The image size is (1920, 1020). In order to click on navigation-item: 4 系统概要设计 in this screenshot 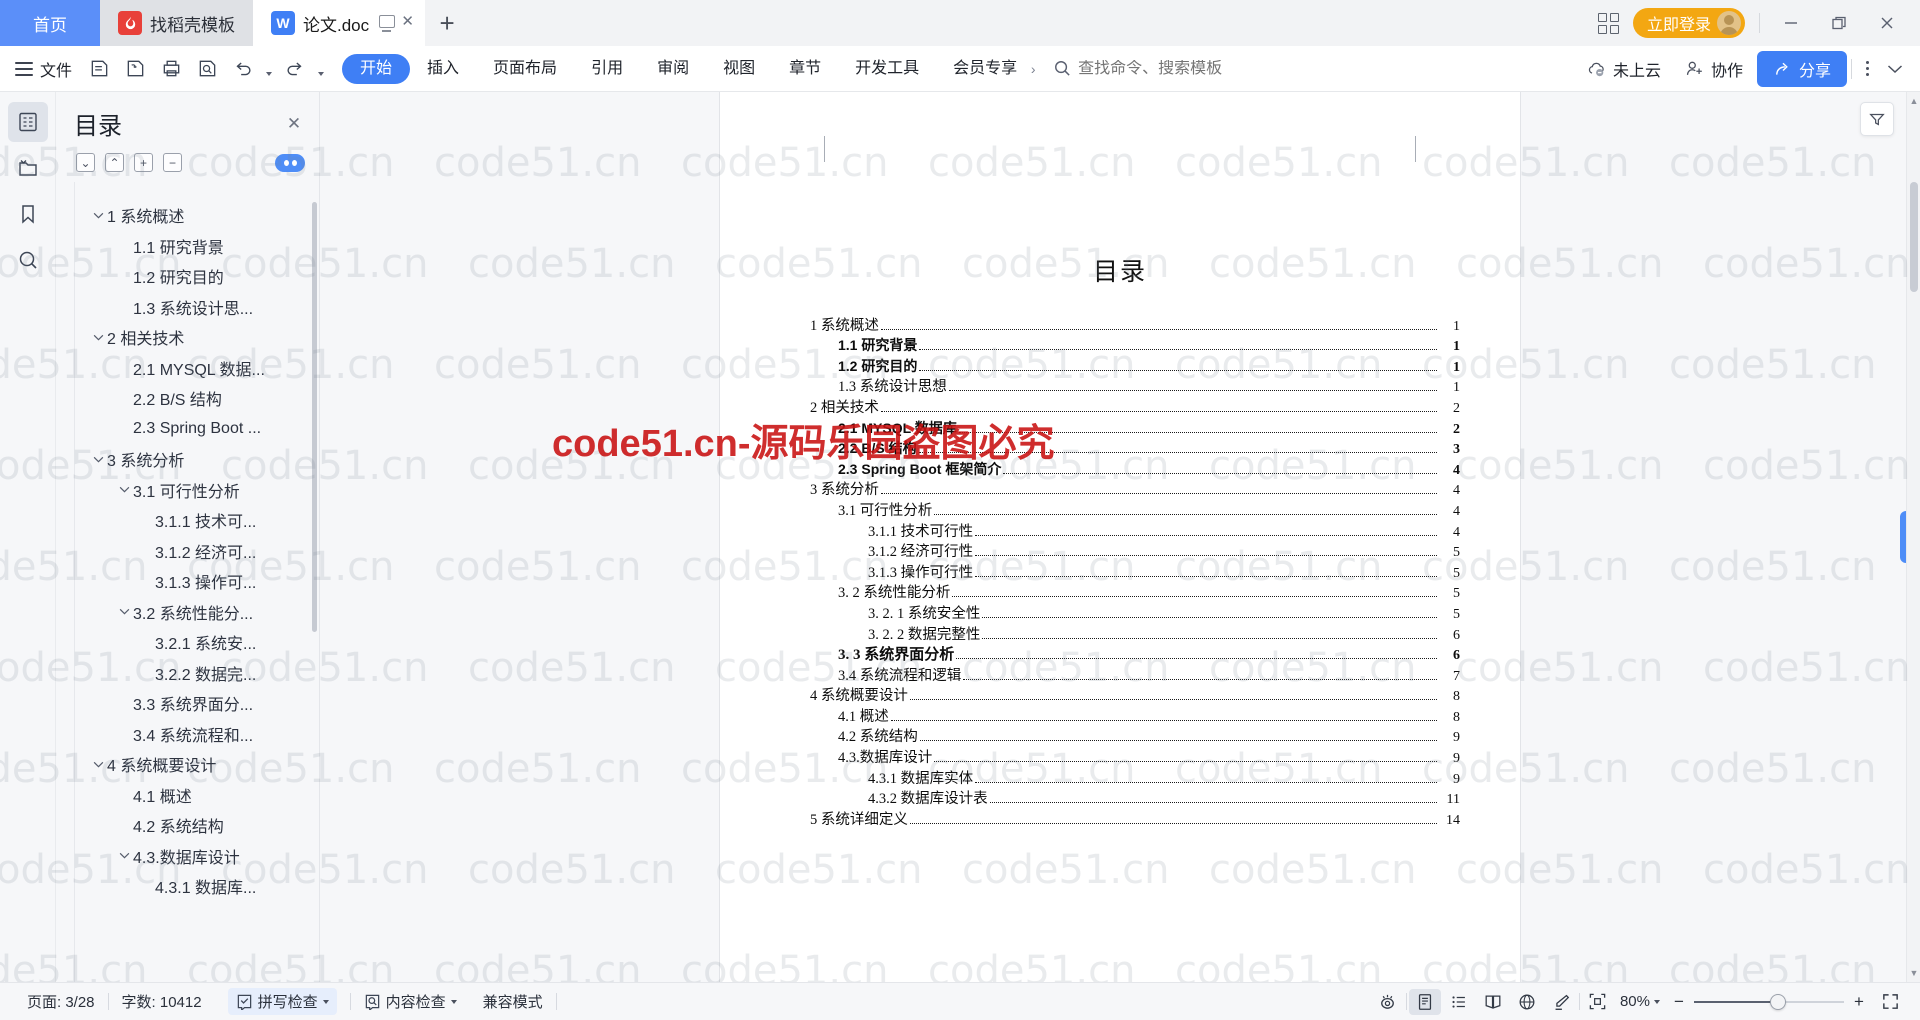, I will do `click(195, 764)`.